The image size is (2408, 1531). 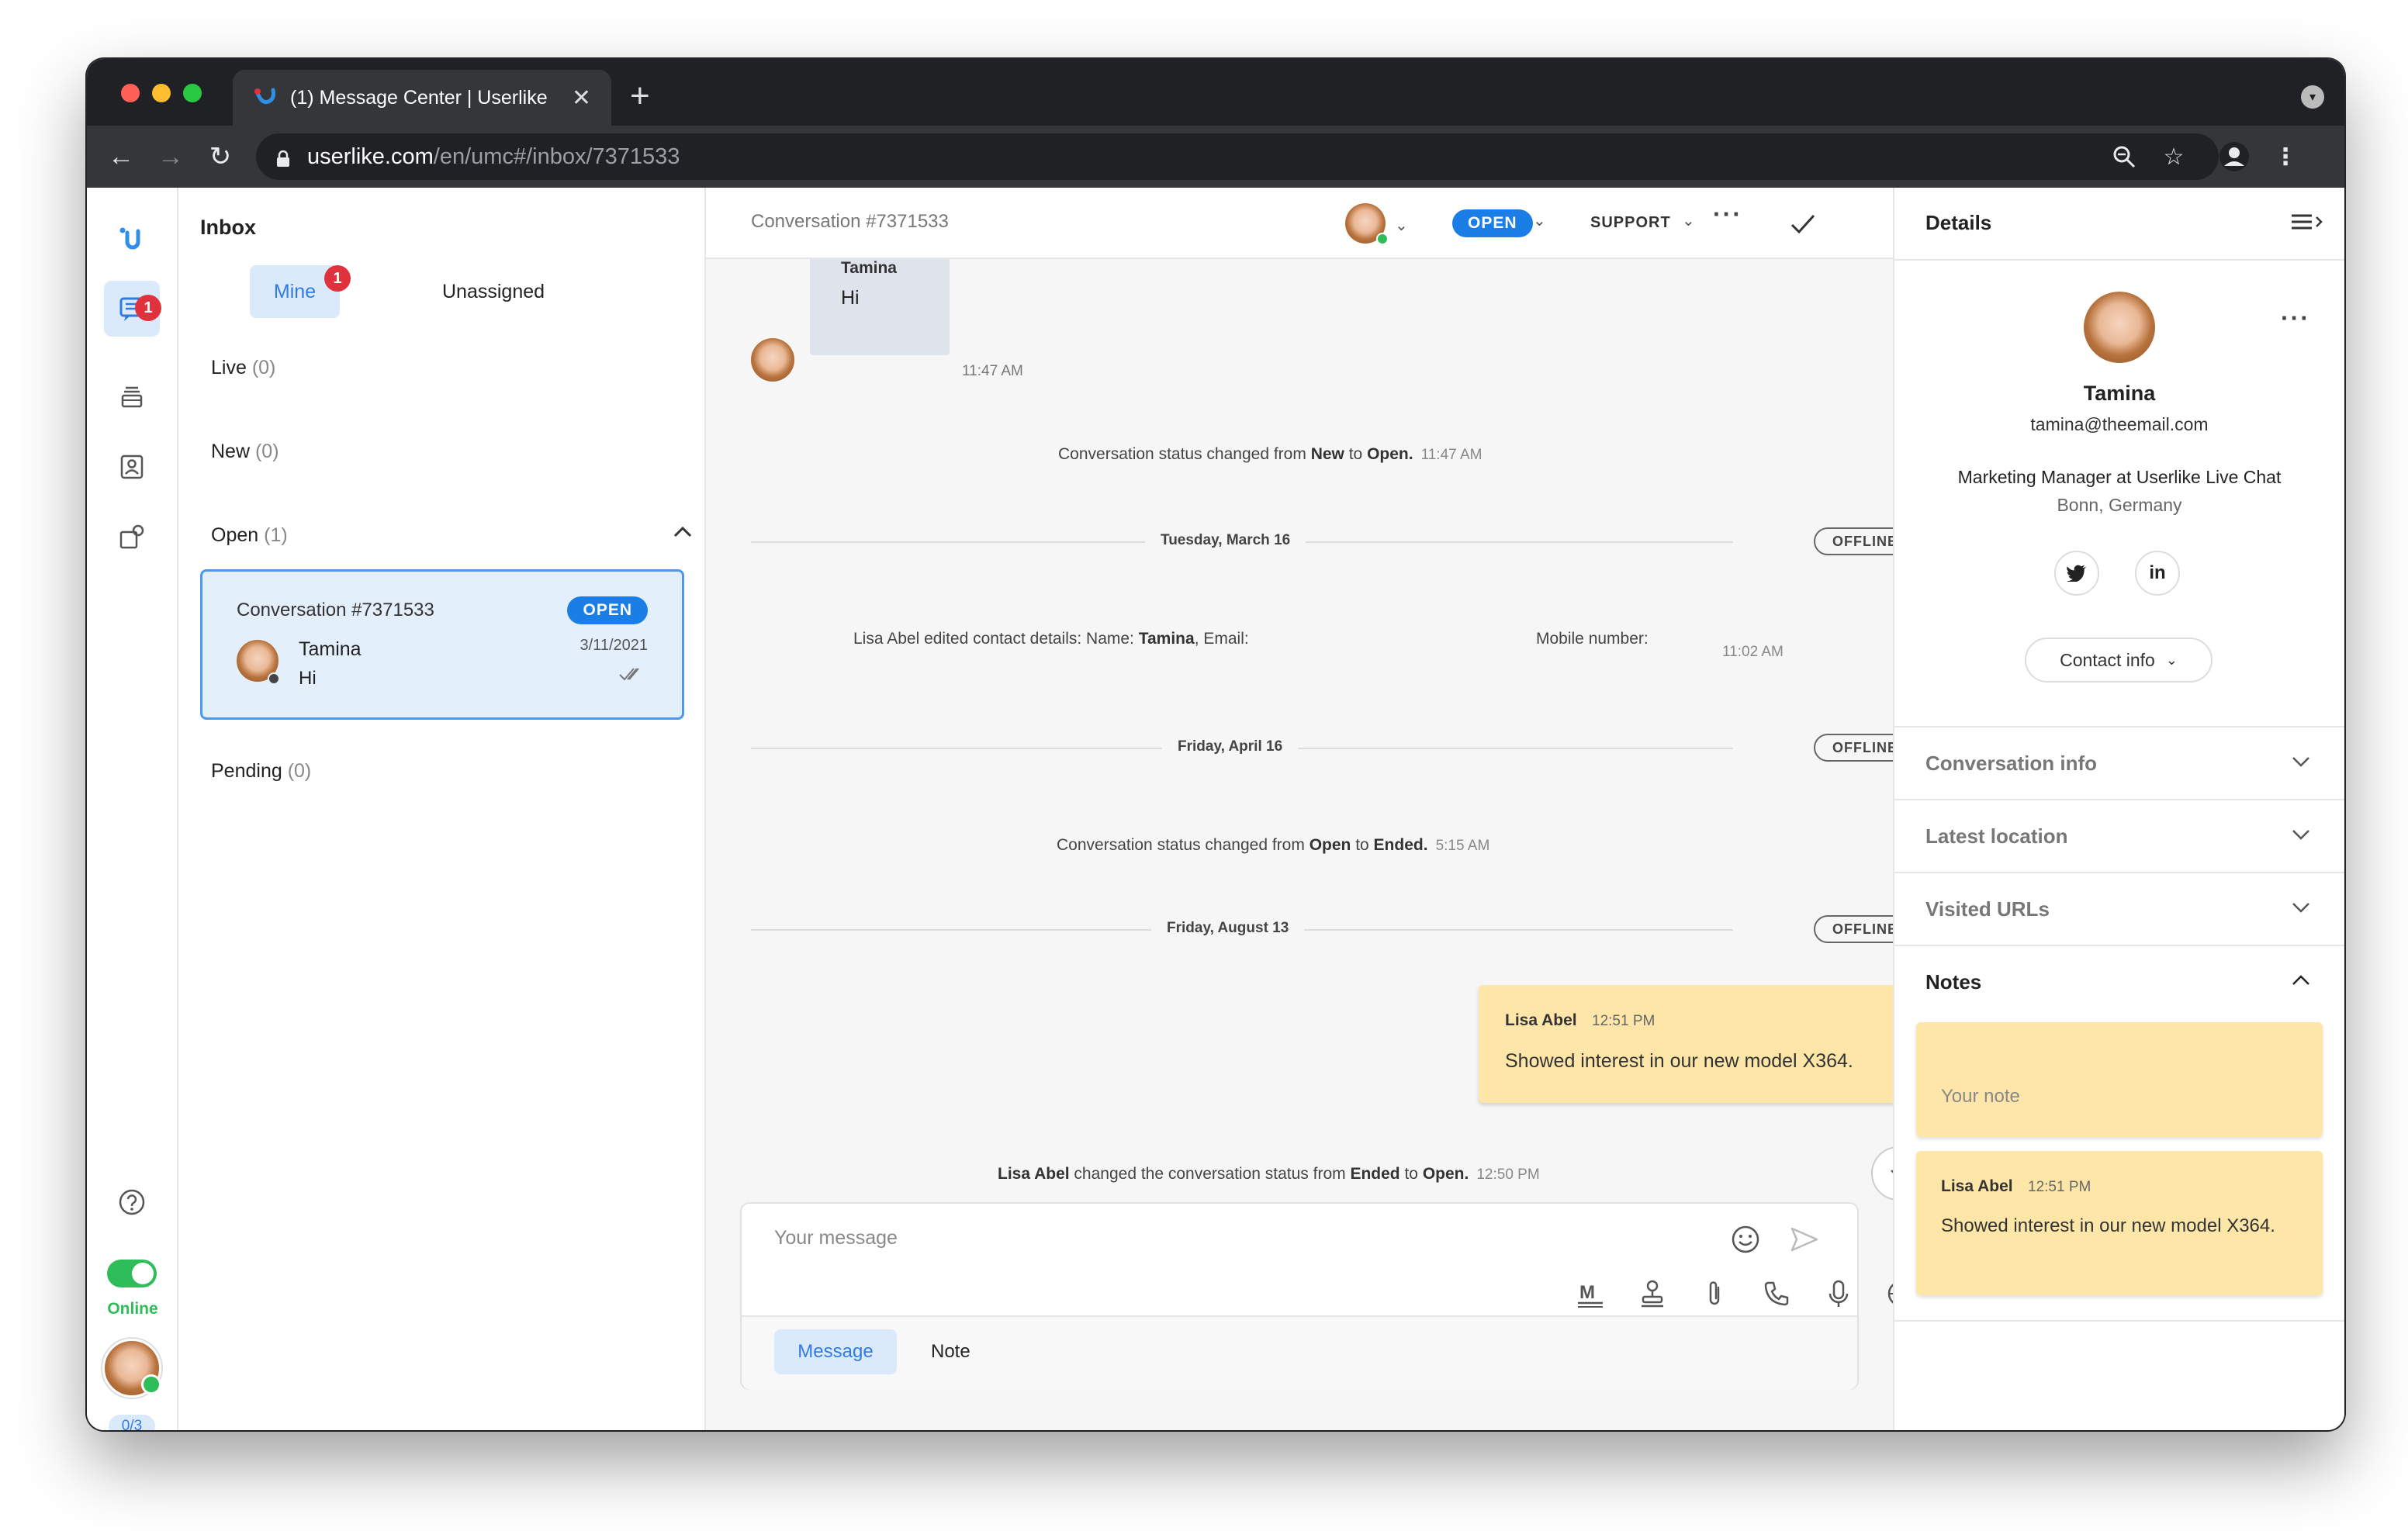 I want to click on help-icon, so click(x=132, y=1202).